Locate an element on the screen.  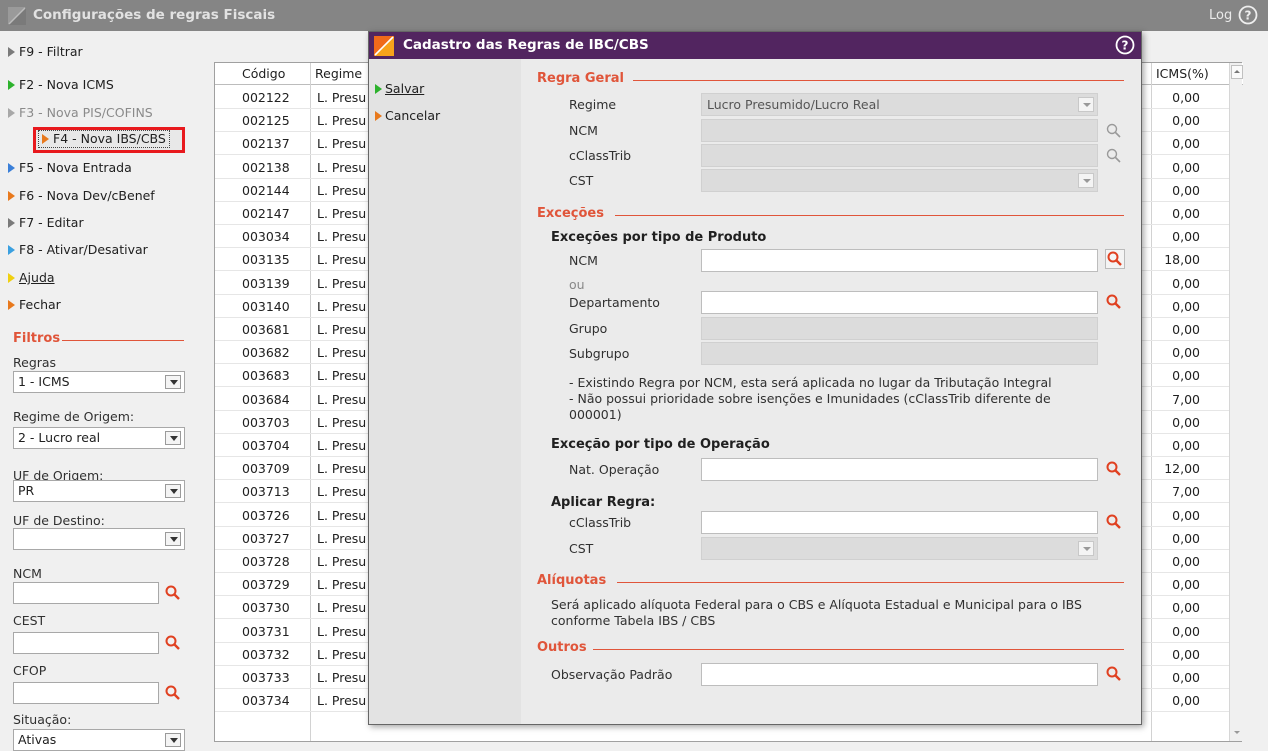
uf-destino-select is located at coordinates (99, 539).